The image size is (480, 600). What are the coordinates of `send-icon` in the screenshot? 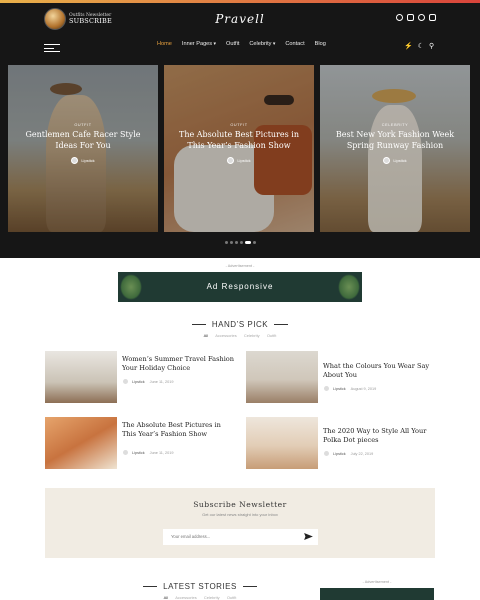 It's located at (308, 536).